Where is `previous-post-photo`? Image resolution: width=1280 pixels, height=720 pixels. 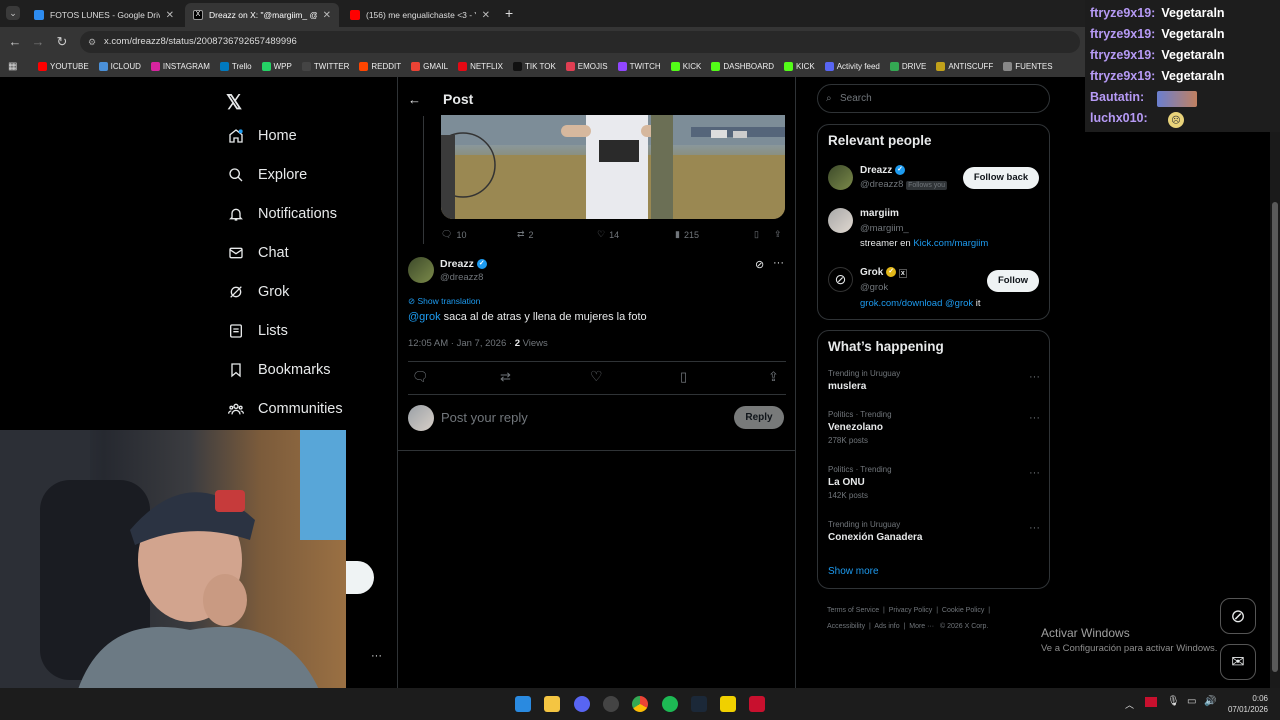 previous-post-photo is located at coordinates (613, 167).